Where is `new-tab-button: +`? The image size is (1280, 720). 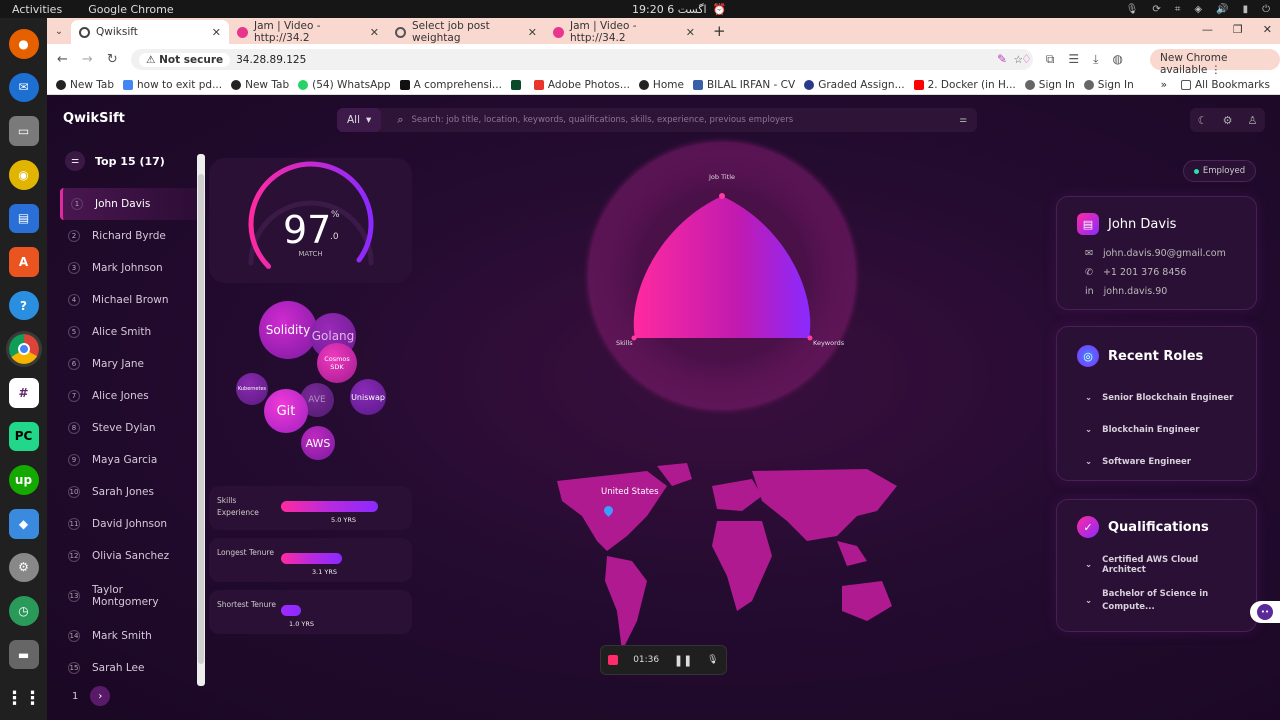 new-tab-button: + is located at coordinates (719, 32).